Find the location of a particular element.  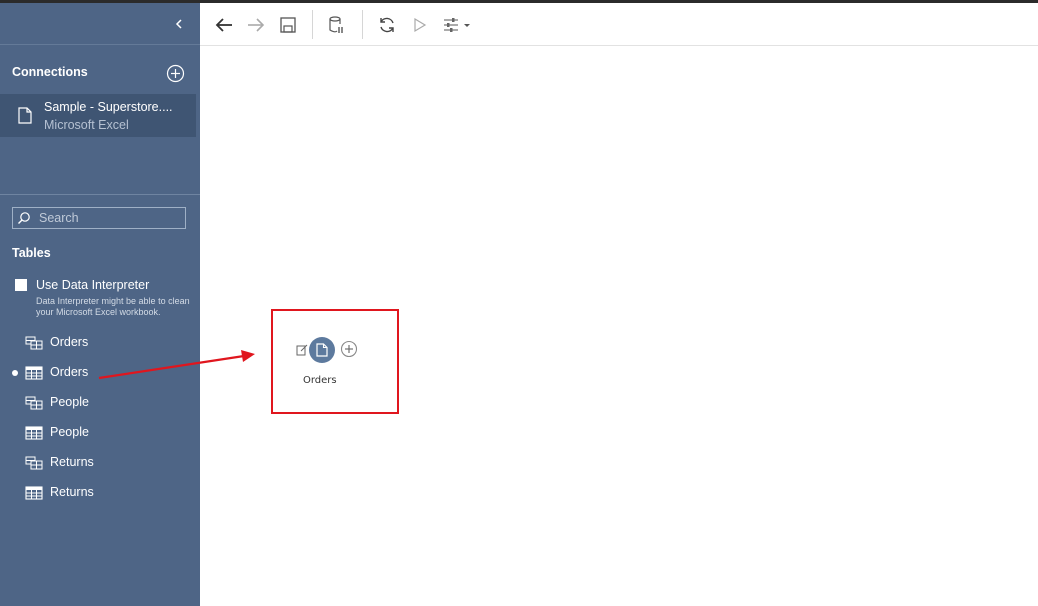

refresh-button is located at coordinates (387, 25).